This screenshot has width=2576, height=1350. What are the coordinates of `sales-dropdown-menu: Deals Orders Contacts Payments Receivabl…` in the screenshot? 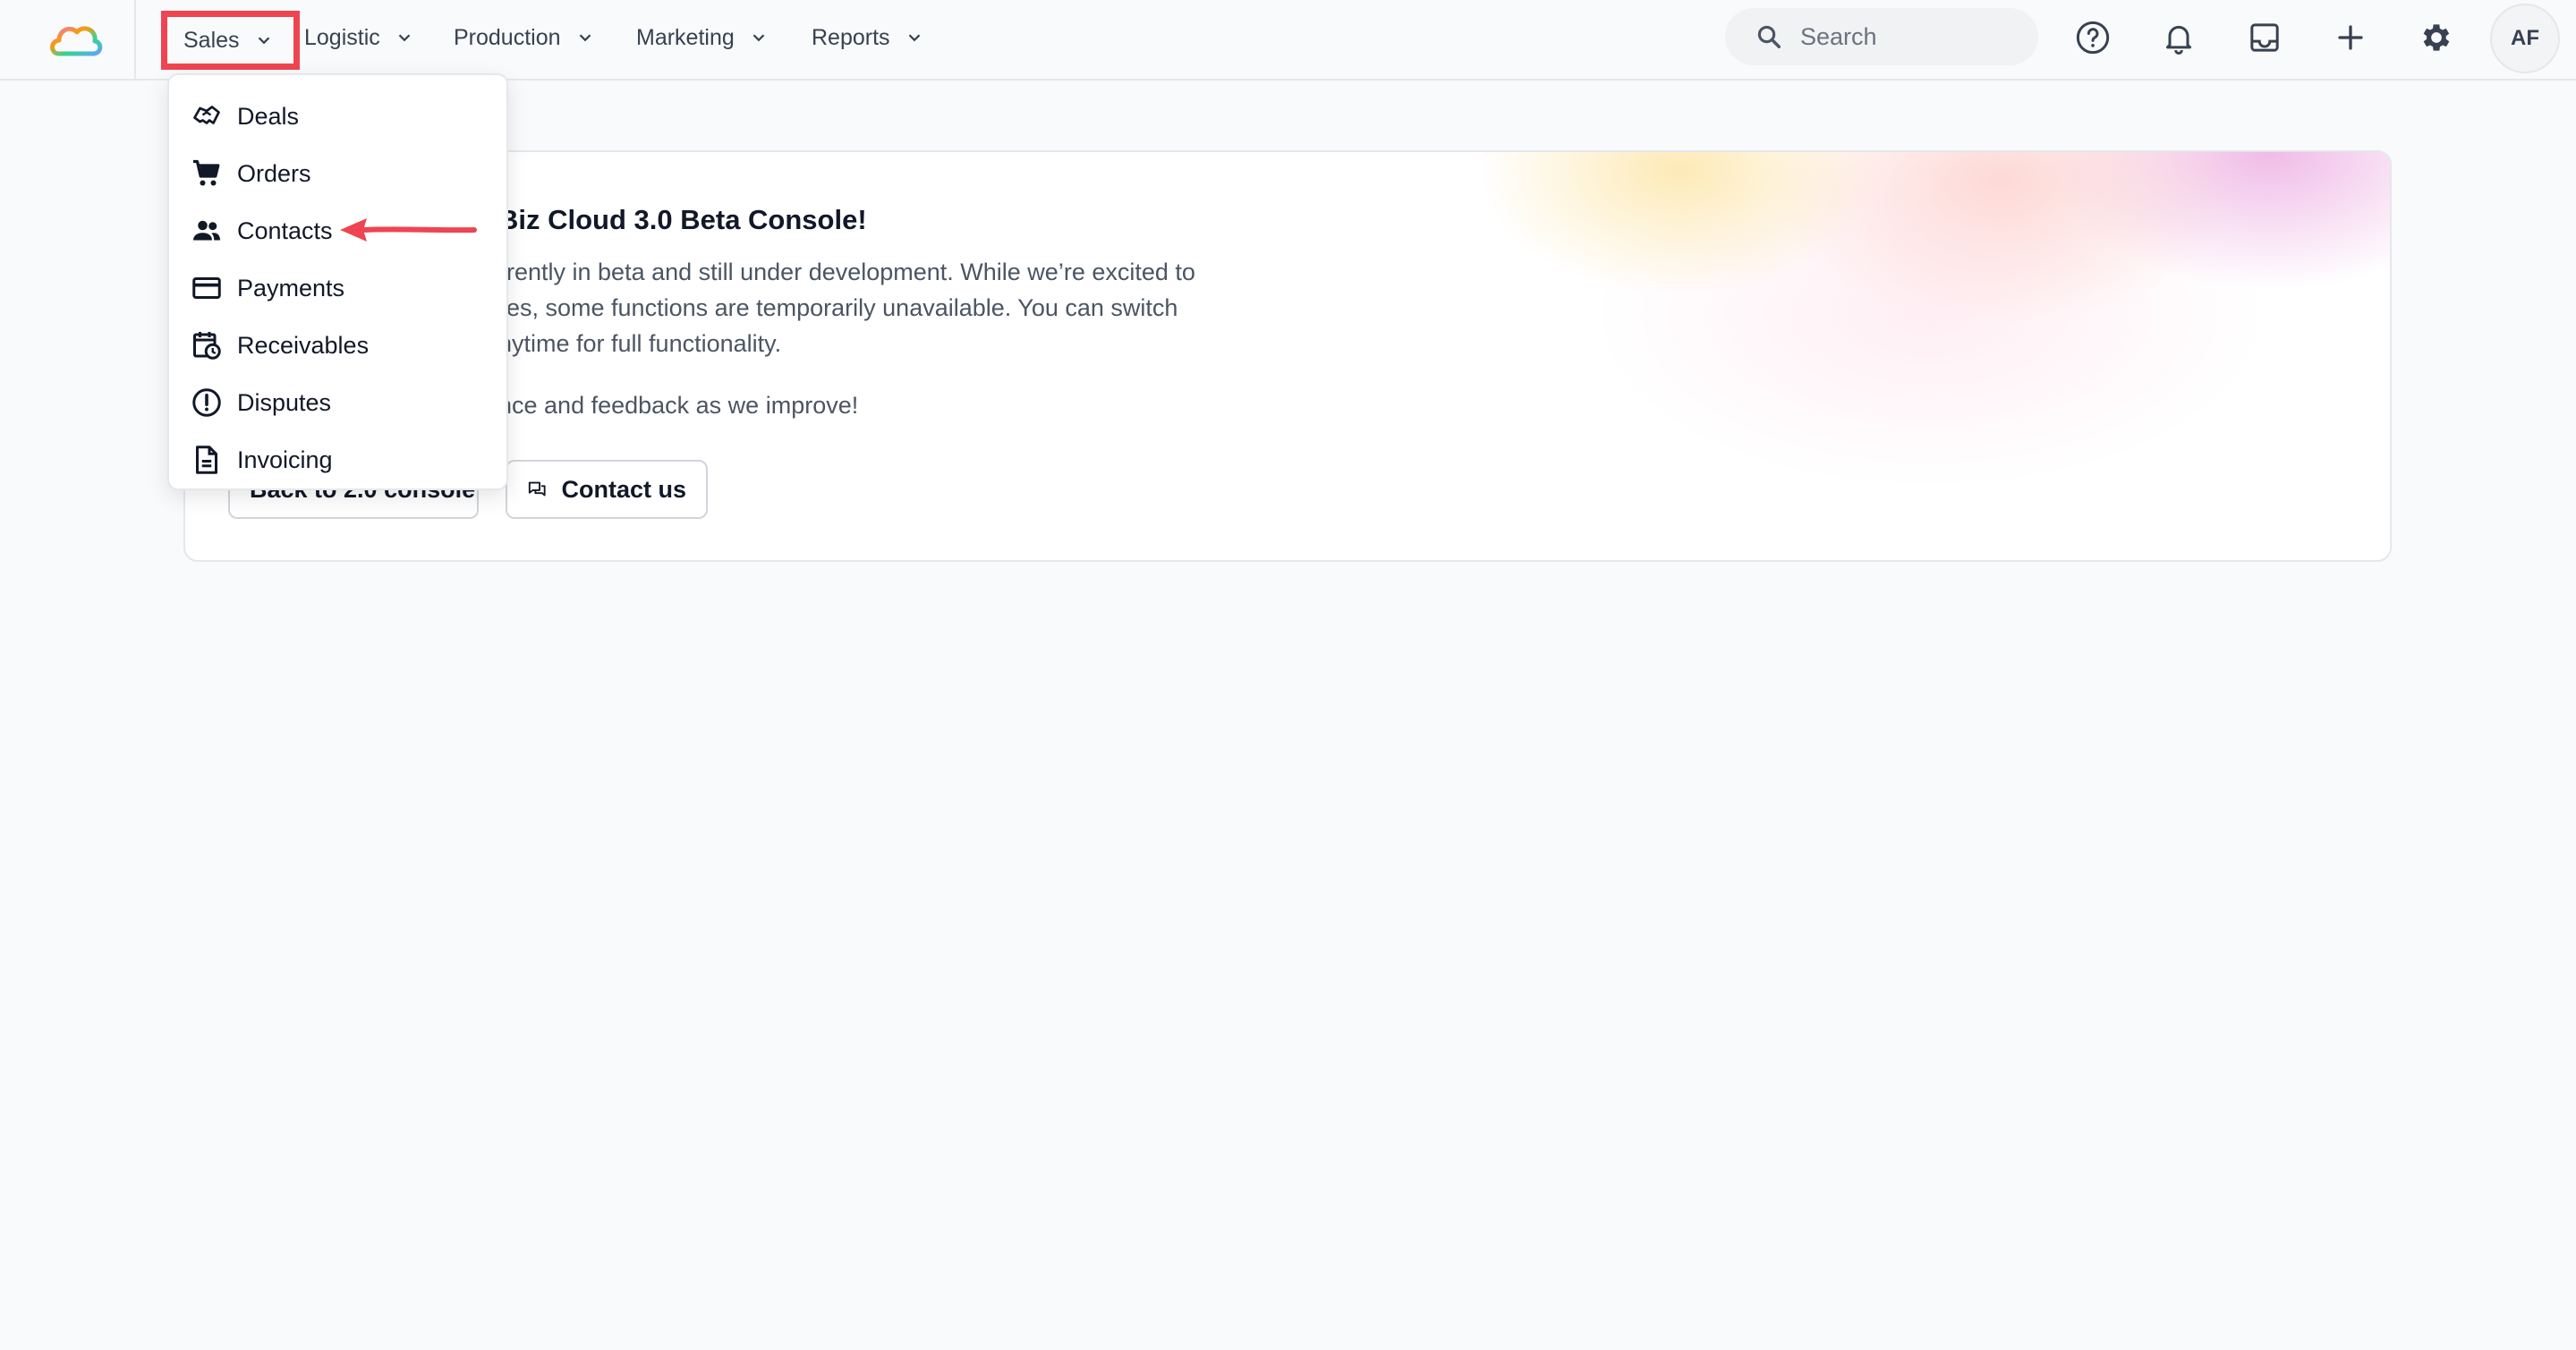 It's located at (337, 281).